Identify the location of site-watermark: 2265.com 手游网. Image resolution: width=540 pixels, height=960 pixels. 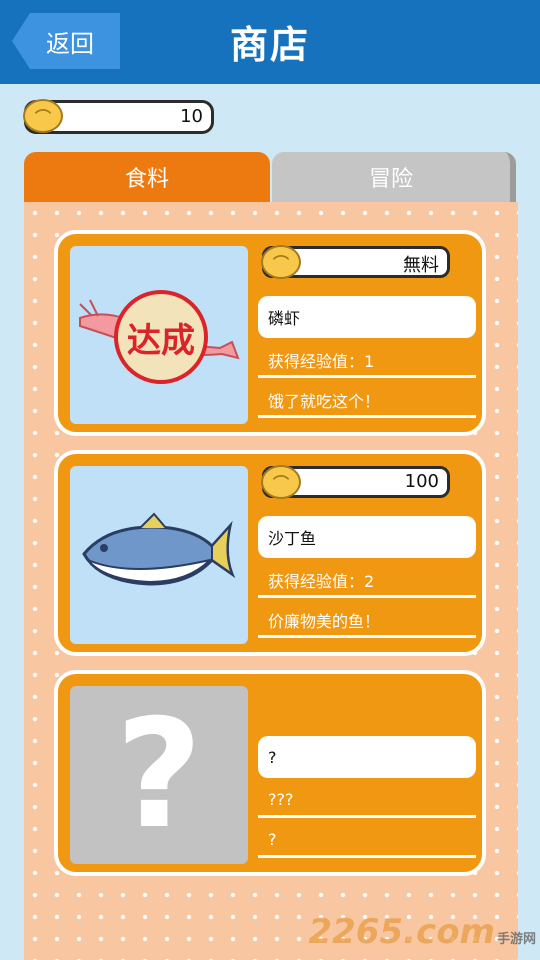
(422, 932).